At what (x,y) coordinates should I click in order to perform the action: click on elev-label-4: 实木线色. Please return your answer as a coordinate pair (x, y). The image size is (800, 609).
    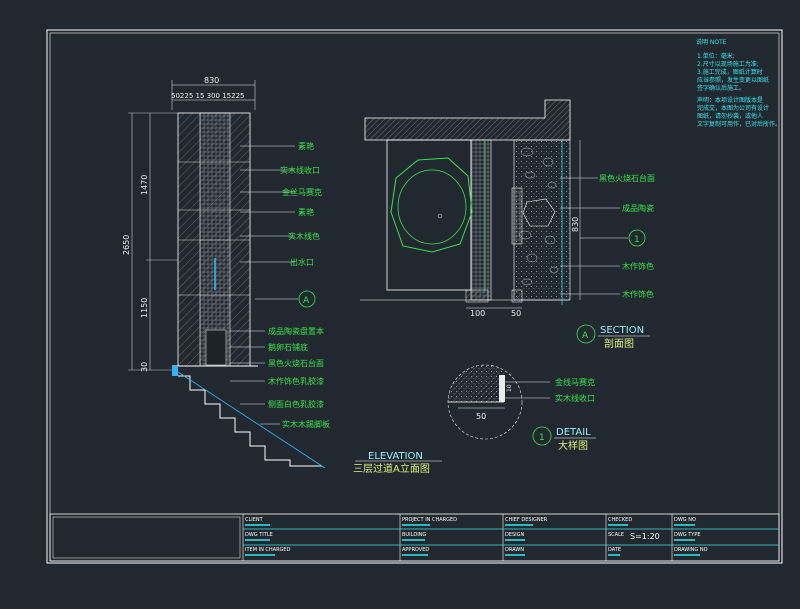
    Looking at the image, I should click on (304, 236).